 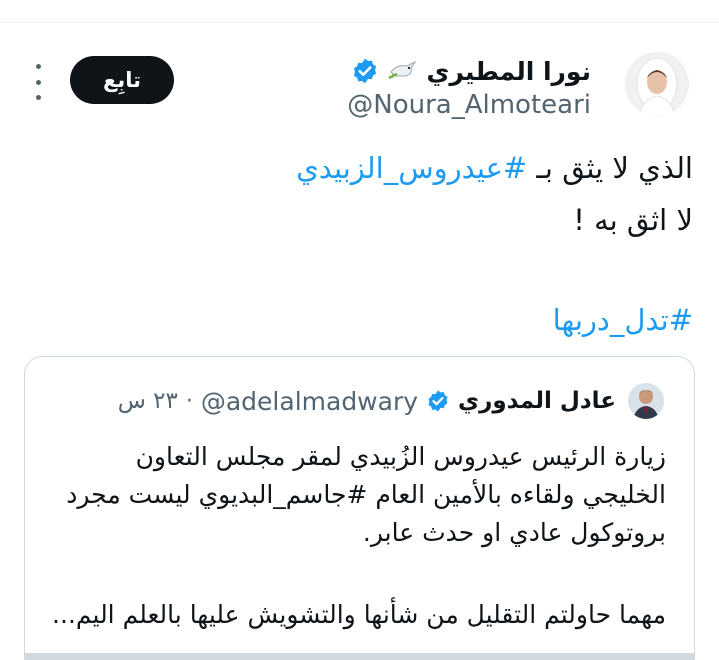 I want to click on quoted-text-line: بروتوكول عادي او حدث عابر., so click(x=514, y=532).